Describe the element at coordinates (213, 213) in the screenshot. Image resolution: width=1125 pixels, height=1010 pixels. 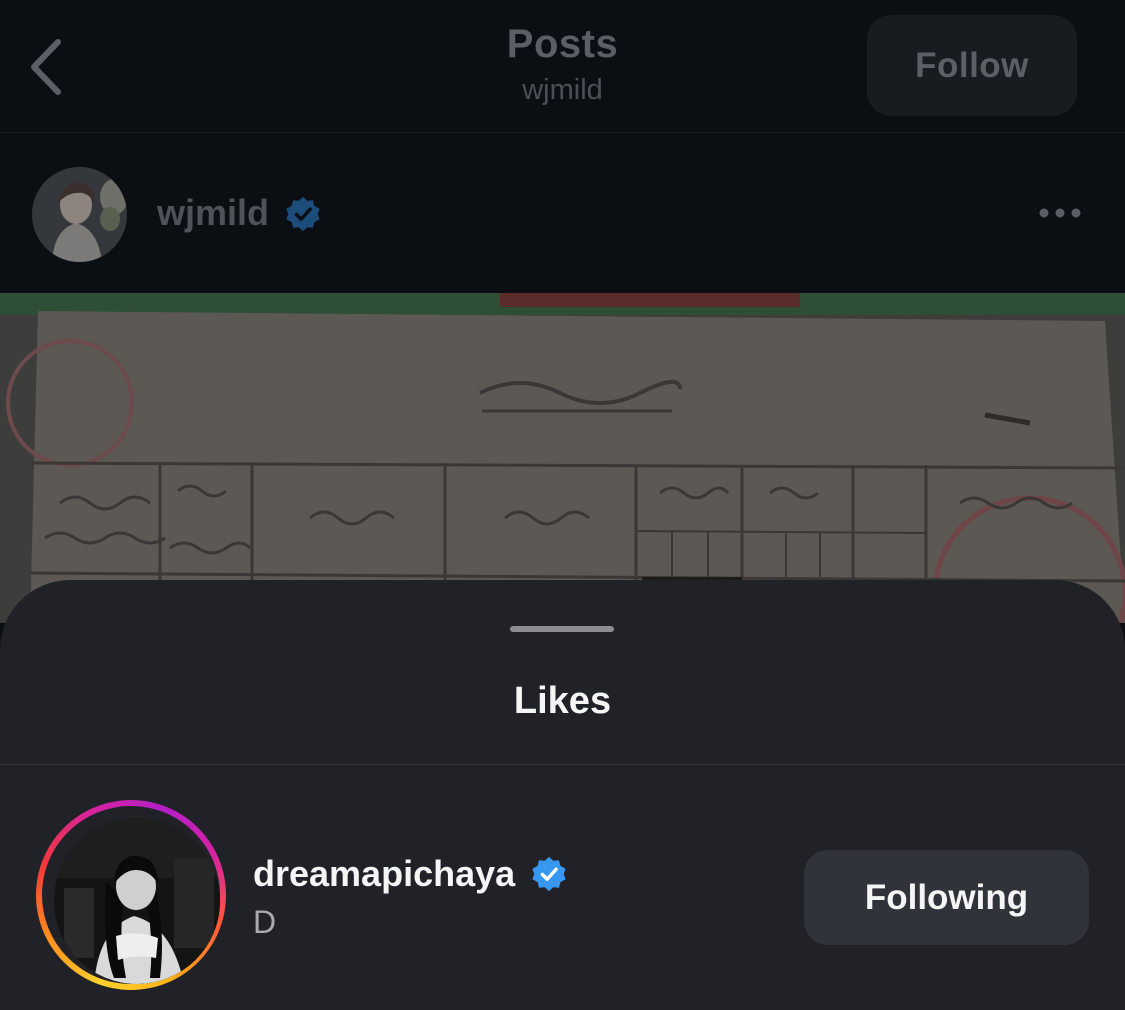
I see `post-author-username: wjmild` at that location.